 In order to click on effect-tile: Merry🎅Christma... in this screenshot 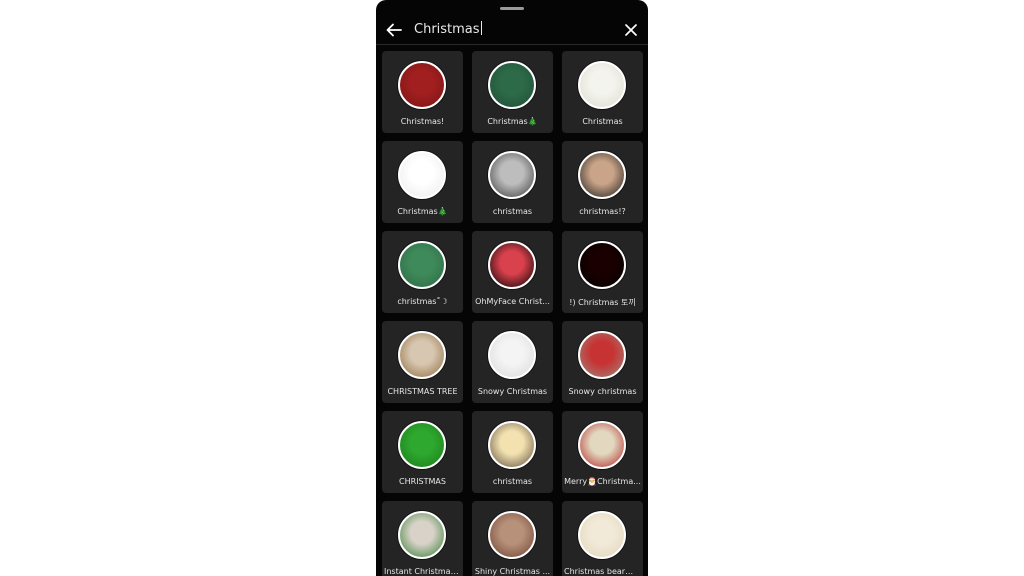, I will do `click(602, 452)`.